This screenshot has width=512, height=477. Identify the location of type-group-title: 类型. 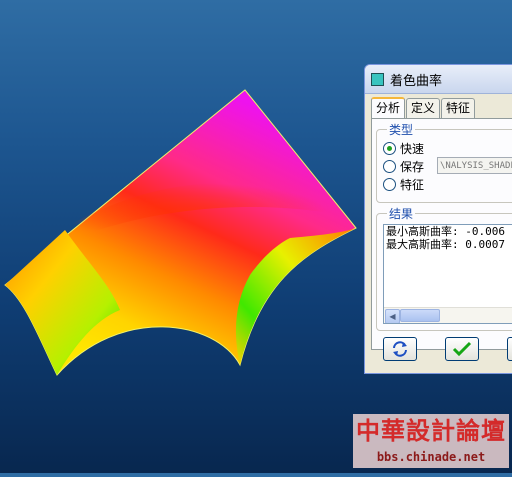
(401, 129).